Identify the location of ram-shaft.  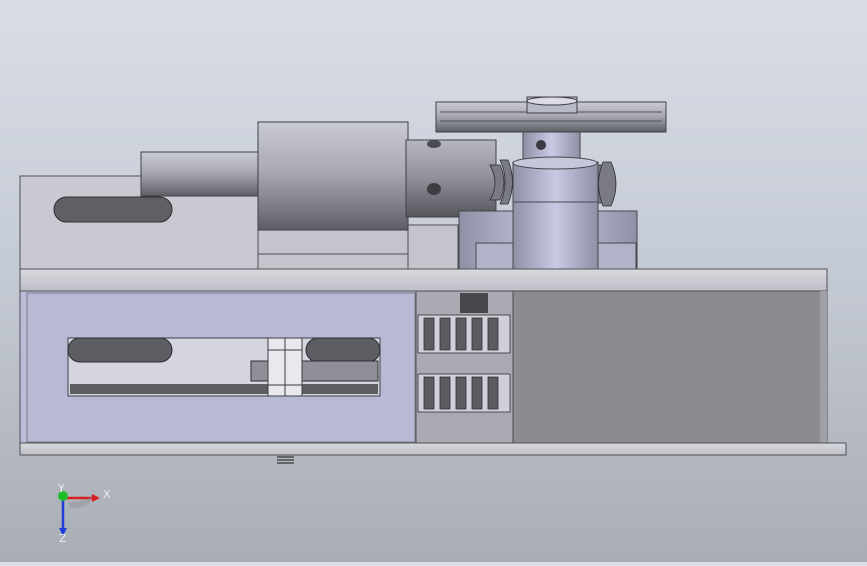
(200, 174).